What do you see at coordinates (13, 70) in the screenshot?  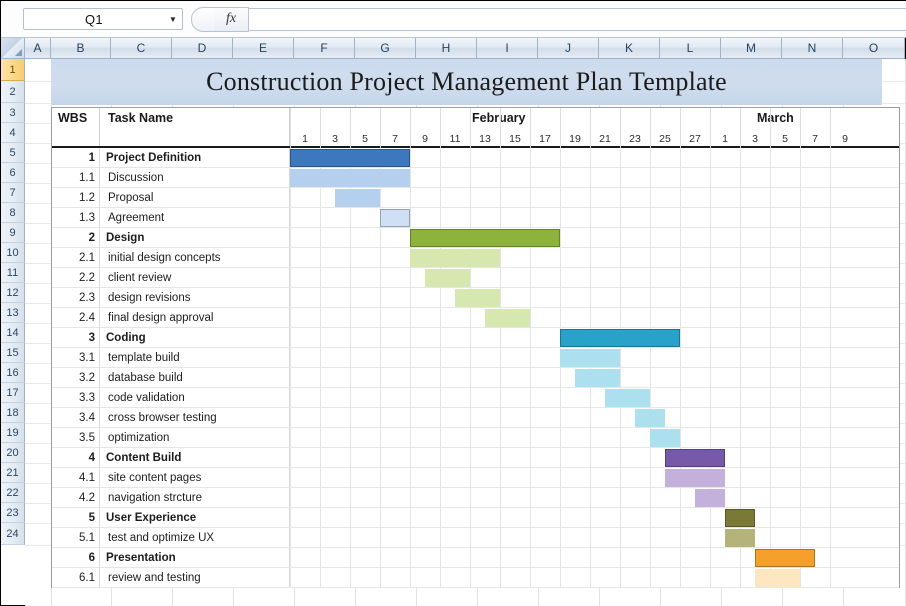 I see `row-header-1: 1` at bounding box center [13, 70].